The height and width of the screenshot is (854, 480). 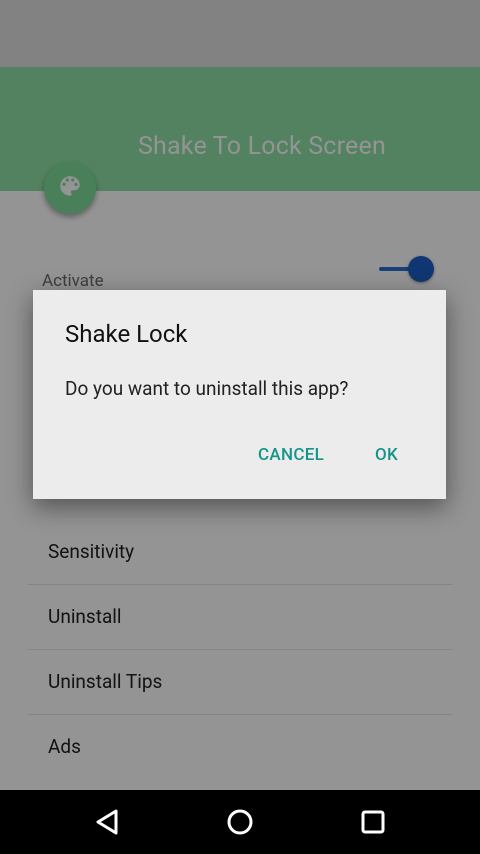 I want to click on ok-button: OK, so click(x=386, y=455).